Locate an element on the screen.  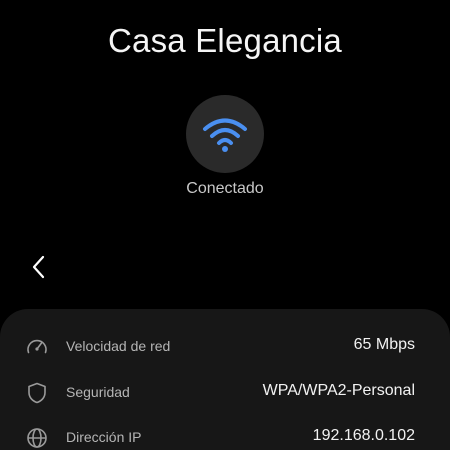
network-speed-label: Velocidad de red is located at coordinates (118, 346).